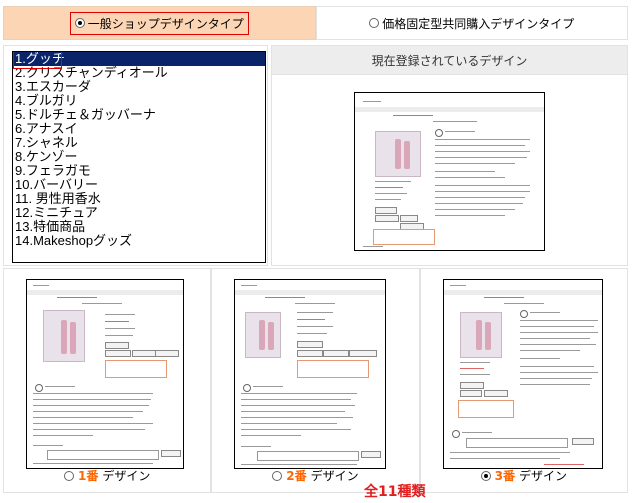 The image size is (632, 503). What do you see at coordinates (139, 115) in the screenshot?
I see `category-item: 5.ドルチェ＆ガッバーナ` at bounding box center [139, 115].